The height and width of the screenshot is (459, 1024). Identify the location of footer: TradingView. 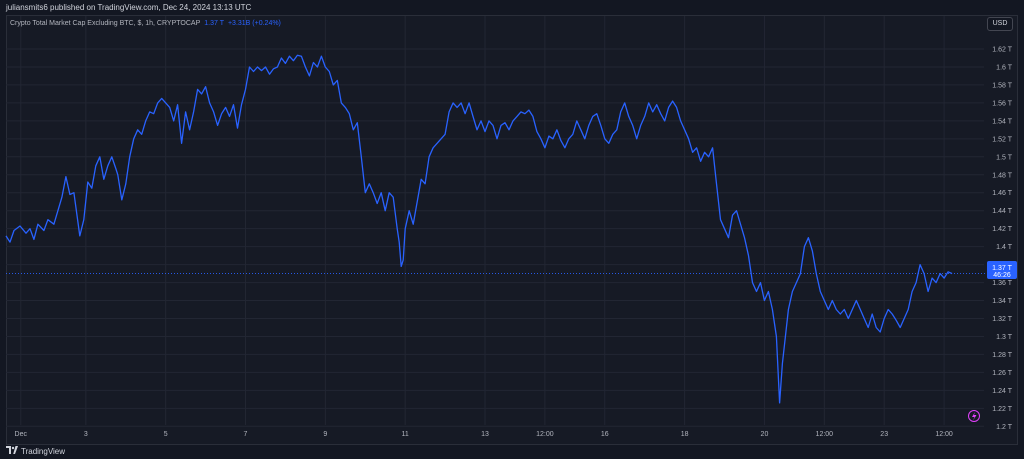
(512, 452).